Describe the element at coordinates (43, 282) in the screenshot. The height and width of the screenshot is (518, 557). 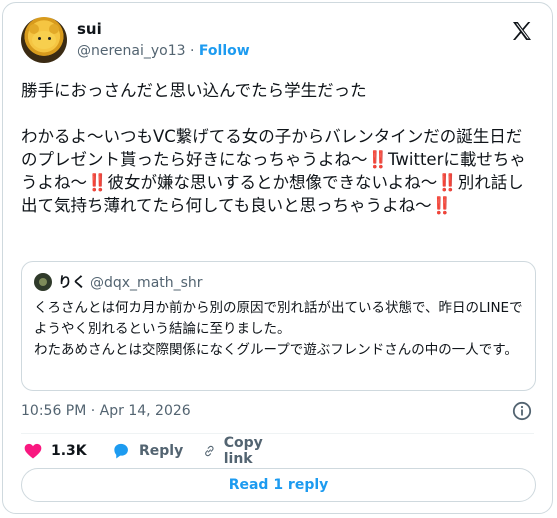
I see `quoted-author-avatar` at that location.